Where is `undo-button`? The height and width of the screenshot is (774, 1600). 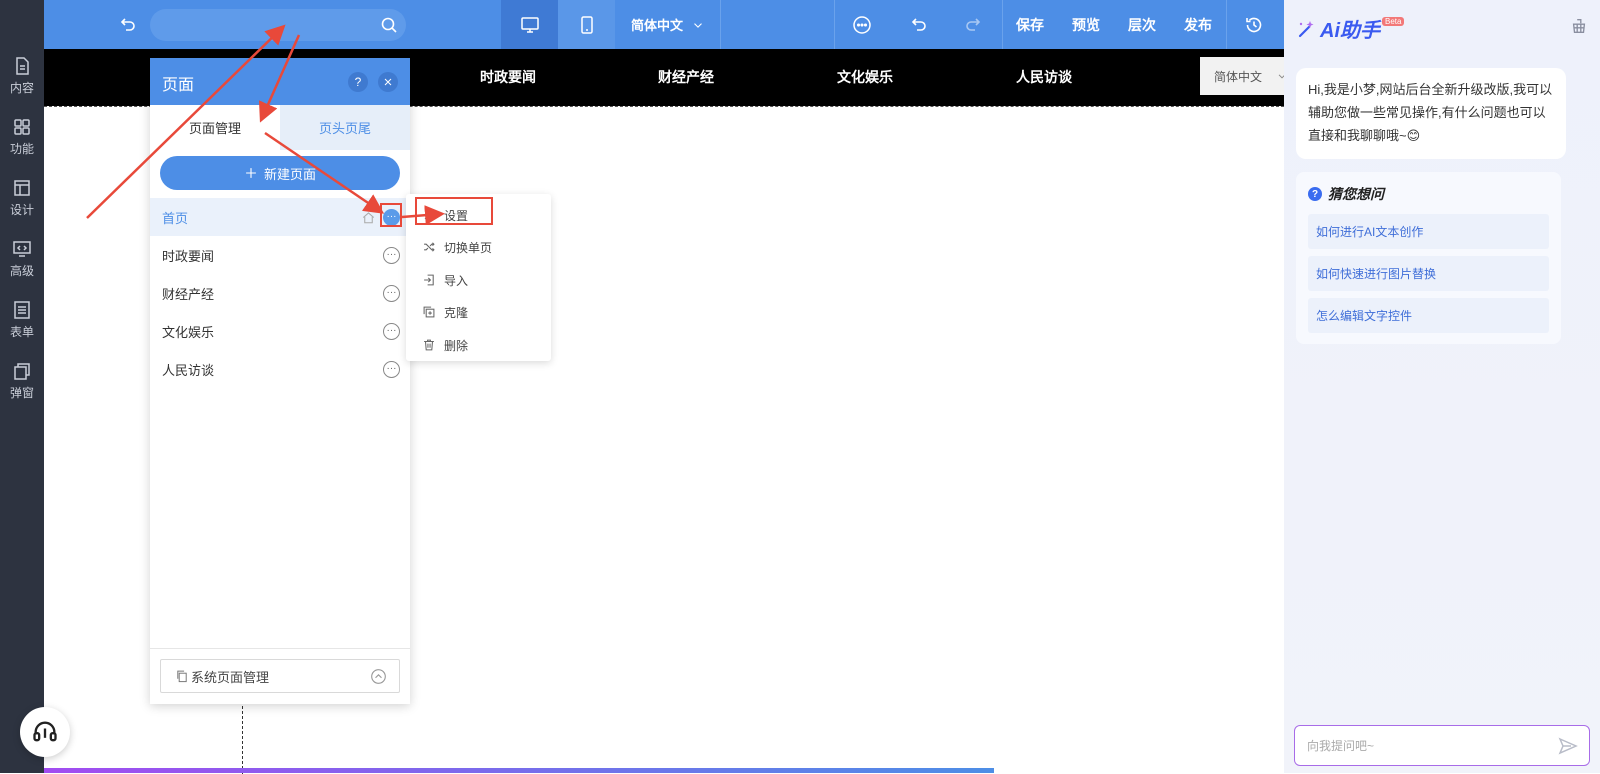
undo-button is located at coordinates (918, 24).